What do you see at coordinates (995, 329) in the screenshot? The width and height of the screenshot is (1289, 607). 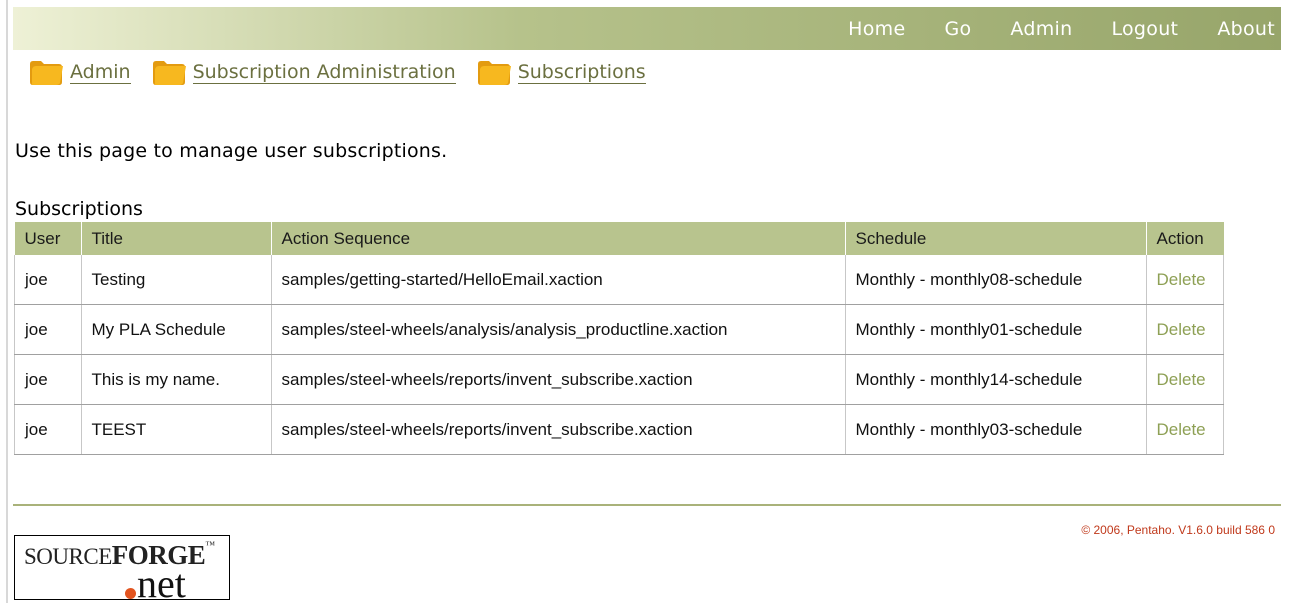 I see `cell-schedule: Monthly - monthly01-schedule` at bounding box center [995, 329].